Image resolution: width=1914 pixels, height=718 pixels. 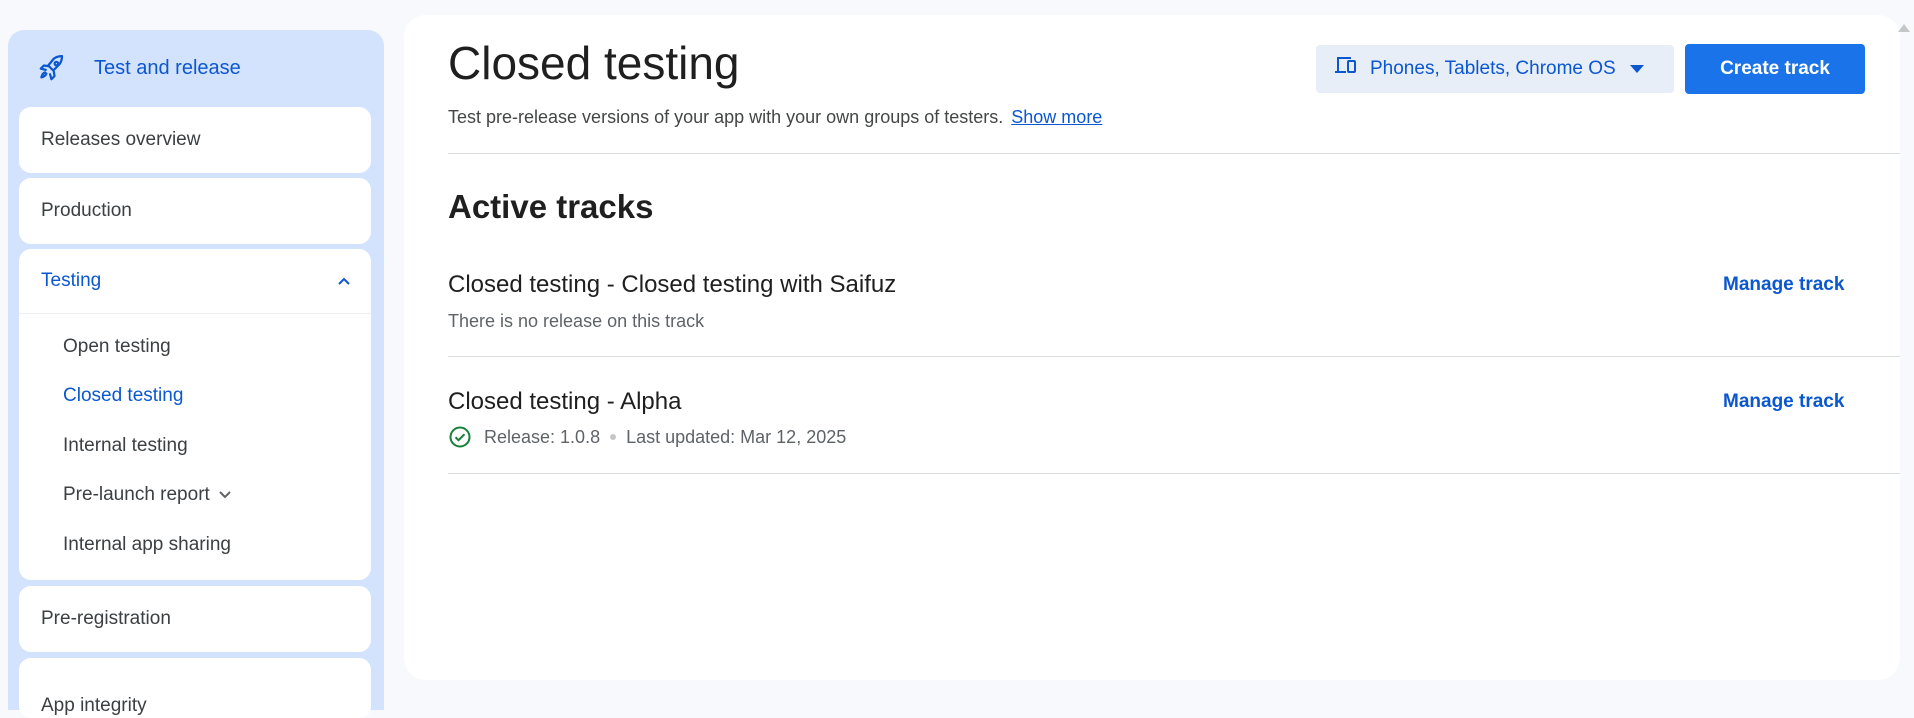 What do you see at coordinates (195, 347) in the screenshot?
I see `sidebar-subitem-open-testing: Open testing` at bounding box center [195, 347].